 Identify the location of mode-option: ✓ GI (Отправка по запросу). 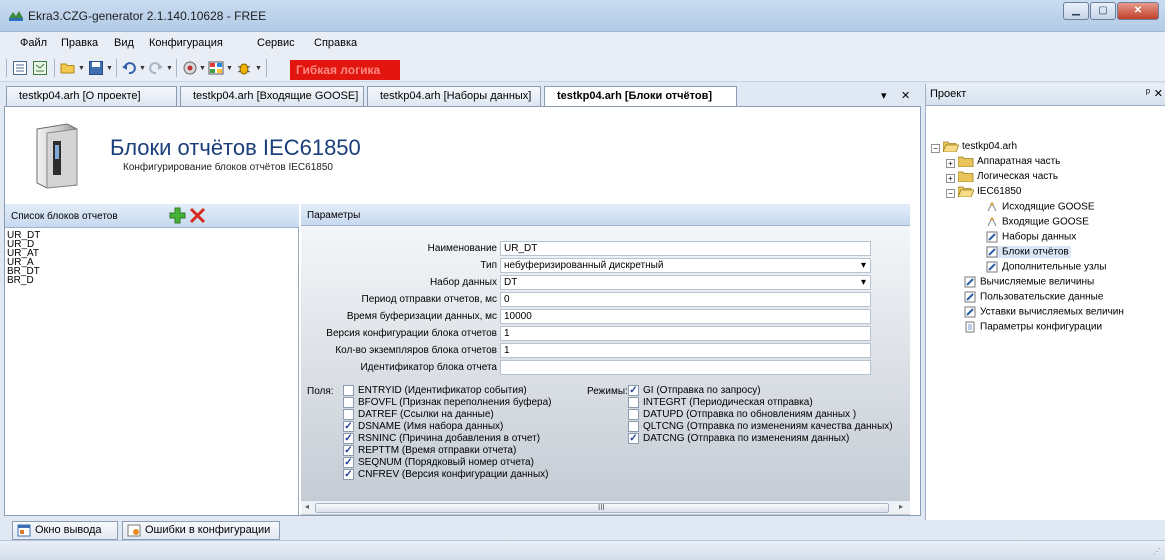
(694, 390).